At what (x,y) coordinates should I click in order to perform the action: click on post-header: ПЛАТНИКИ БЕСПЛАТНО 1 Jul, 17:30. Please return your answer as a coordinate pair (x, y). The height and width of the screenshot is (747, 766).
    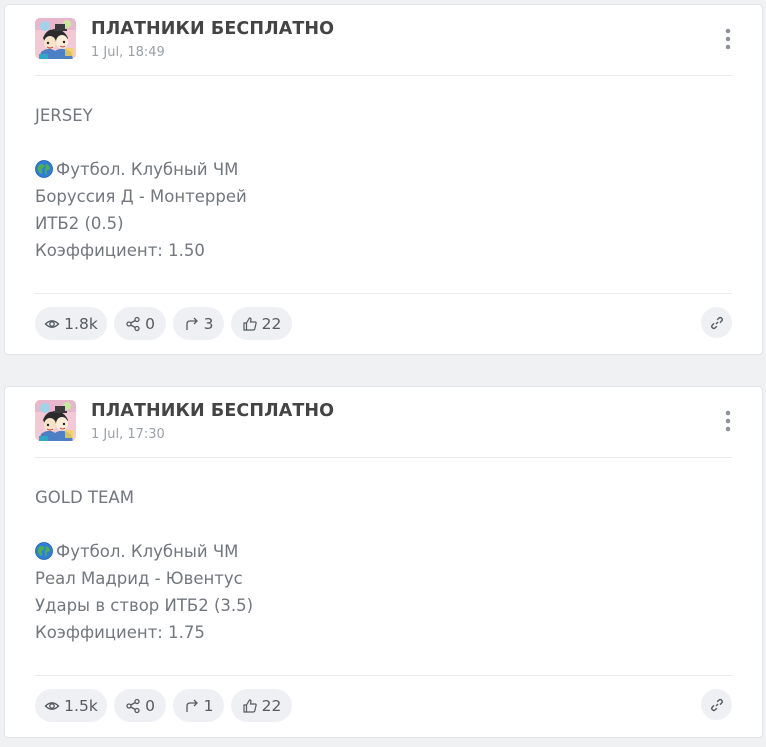
    Looking at the image, I should click on (383, 429).